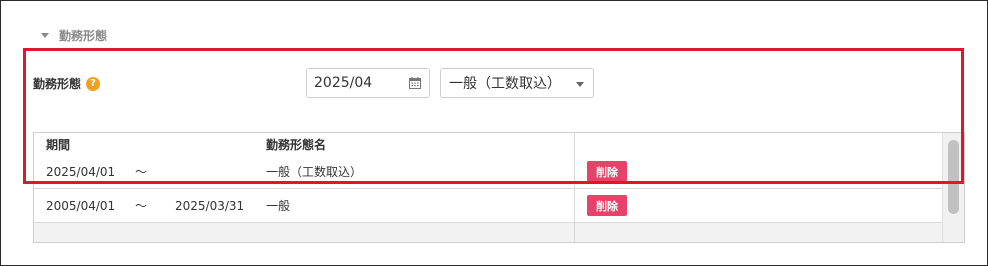  What do you see at coordinates (57, 84) in the screenshot?
I see `field-label-text: 勤務形態` at bounding box center [57, 84].